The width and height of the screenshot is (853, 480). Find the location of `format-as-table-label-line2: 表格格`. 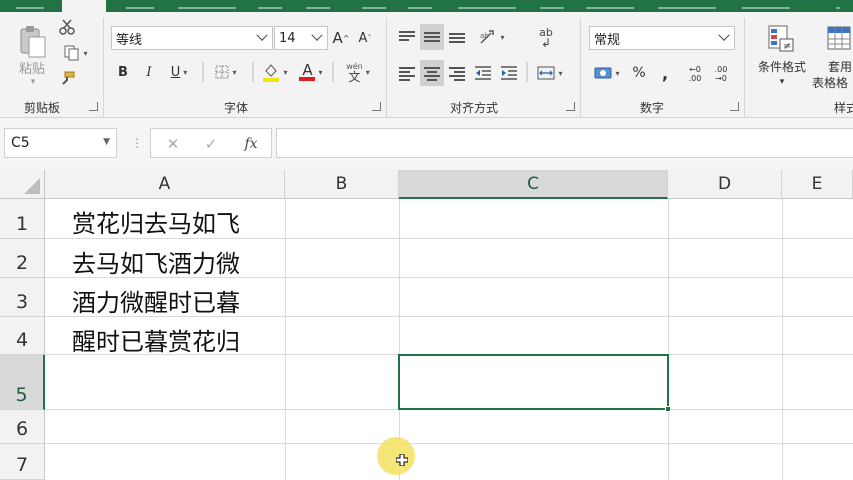

format-as-table-label-line2: 表格格 is located at coordinates (832, 82).